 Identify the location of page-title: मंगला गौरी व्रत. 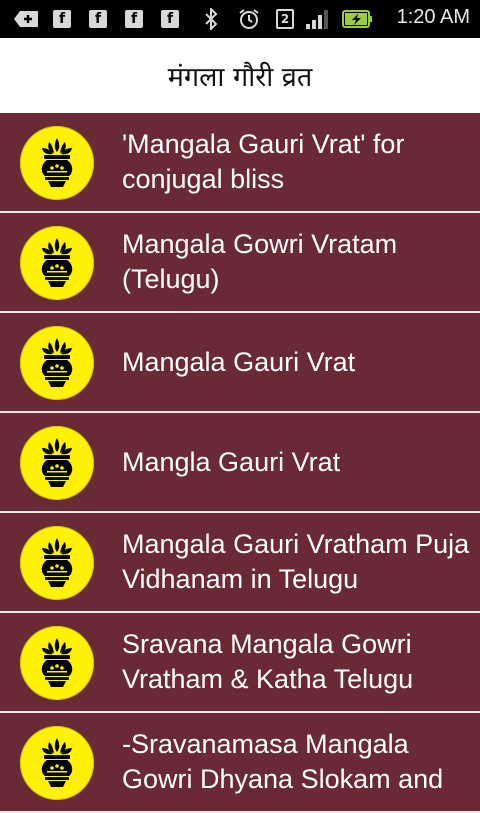
(240, 77).